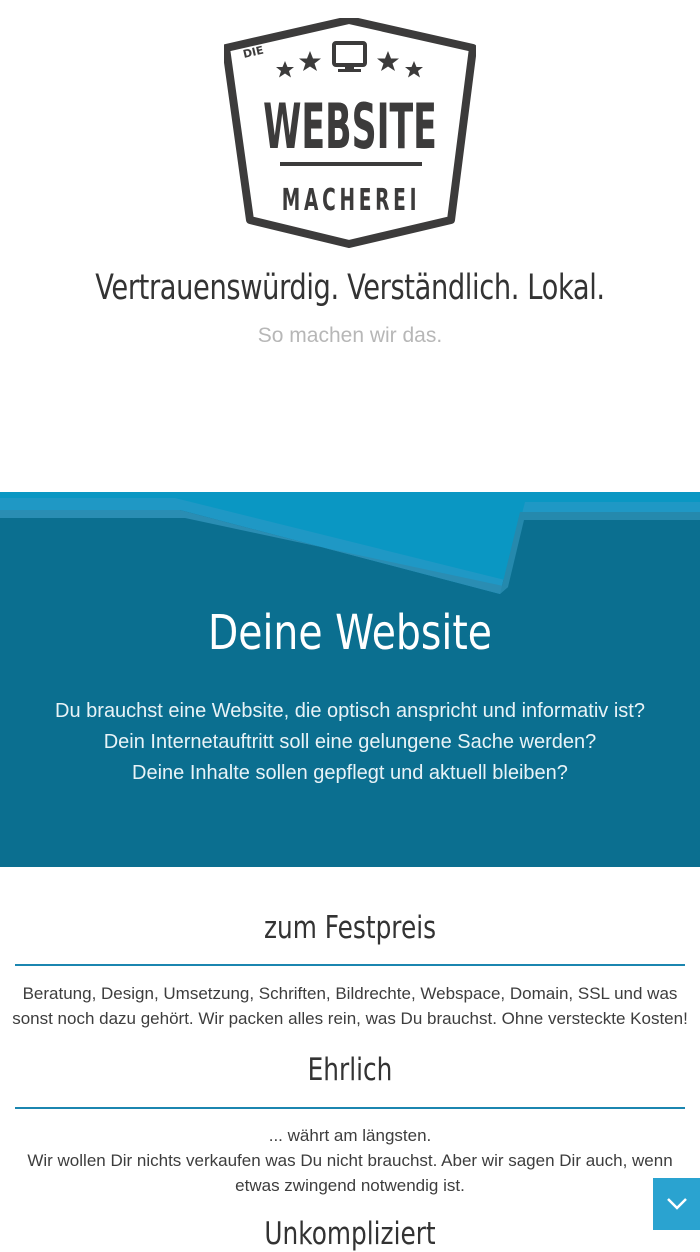 The height and width of the screenshot is (1252, 700). Describe the element at coordinates (350, 126) in the screenshot. I see `logo-main-word: WEBSITE` at that location.